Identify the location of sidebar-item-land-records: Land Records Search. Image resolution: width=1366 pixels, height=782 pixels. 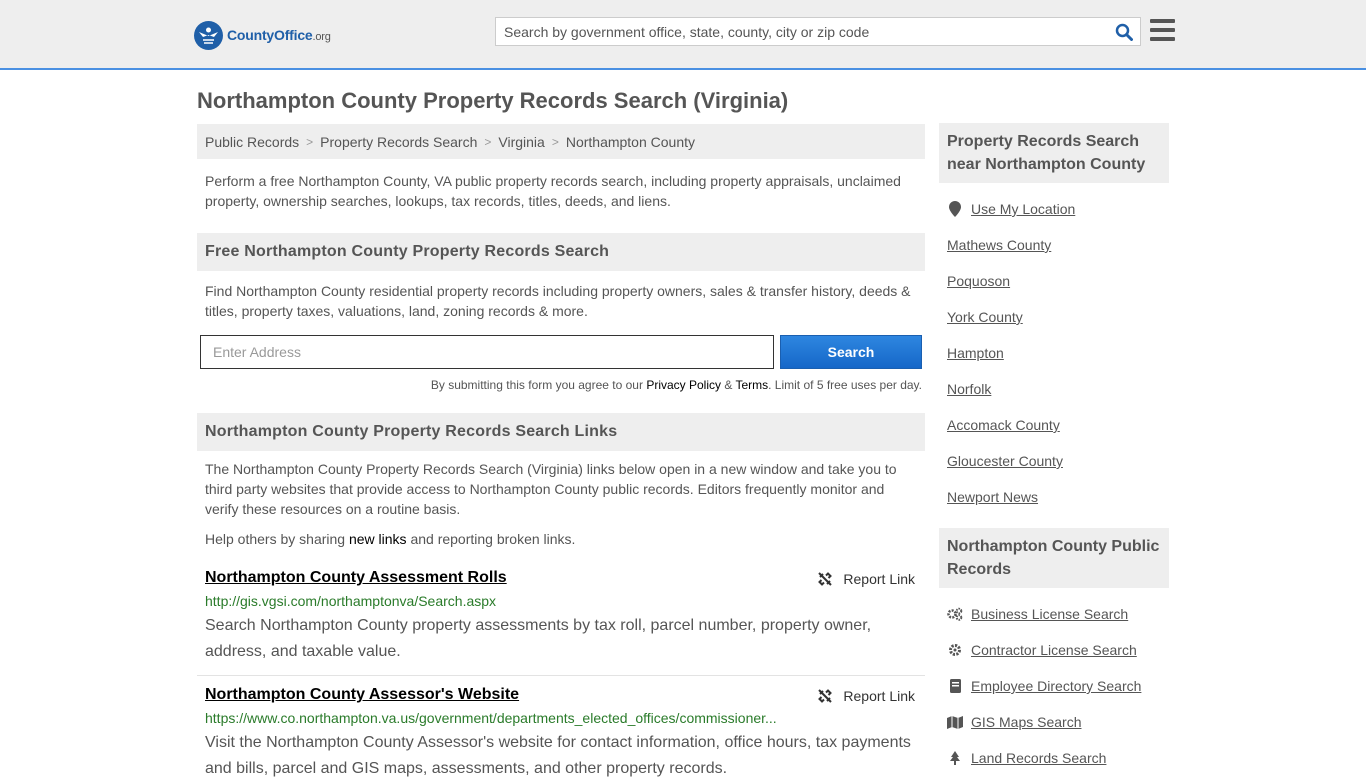
(1058, 758).